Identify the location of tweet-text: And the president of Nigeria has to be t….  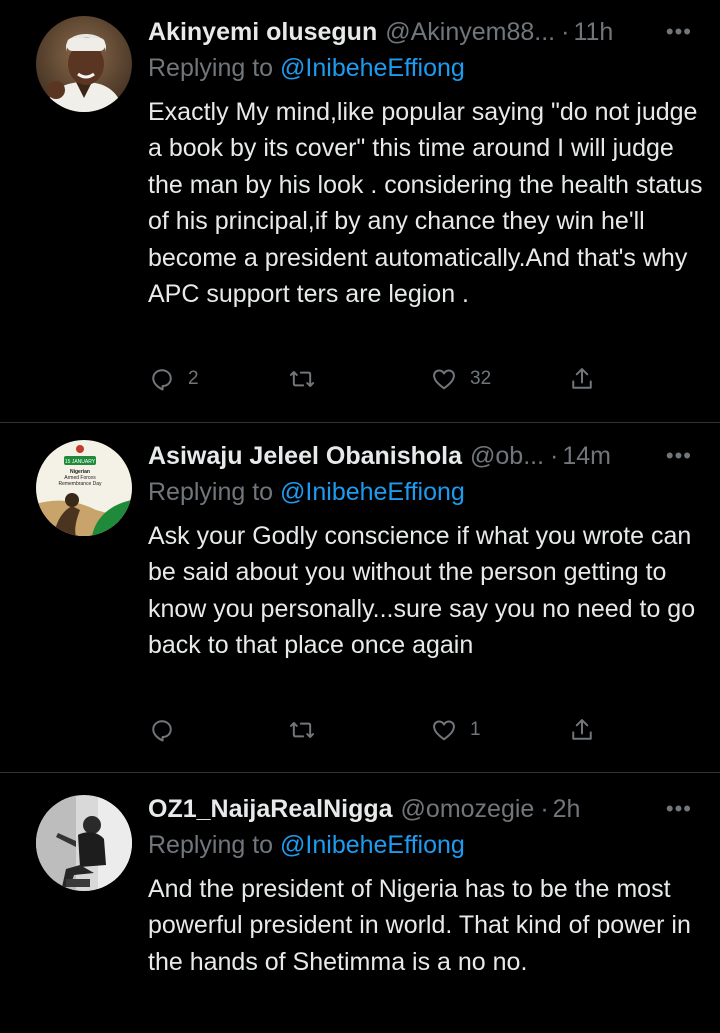
(419, 925).